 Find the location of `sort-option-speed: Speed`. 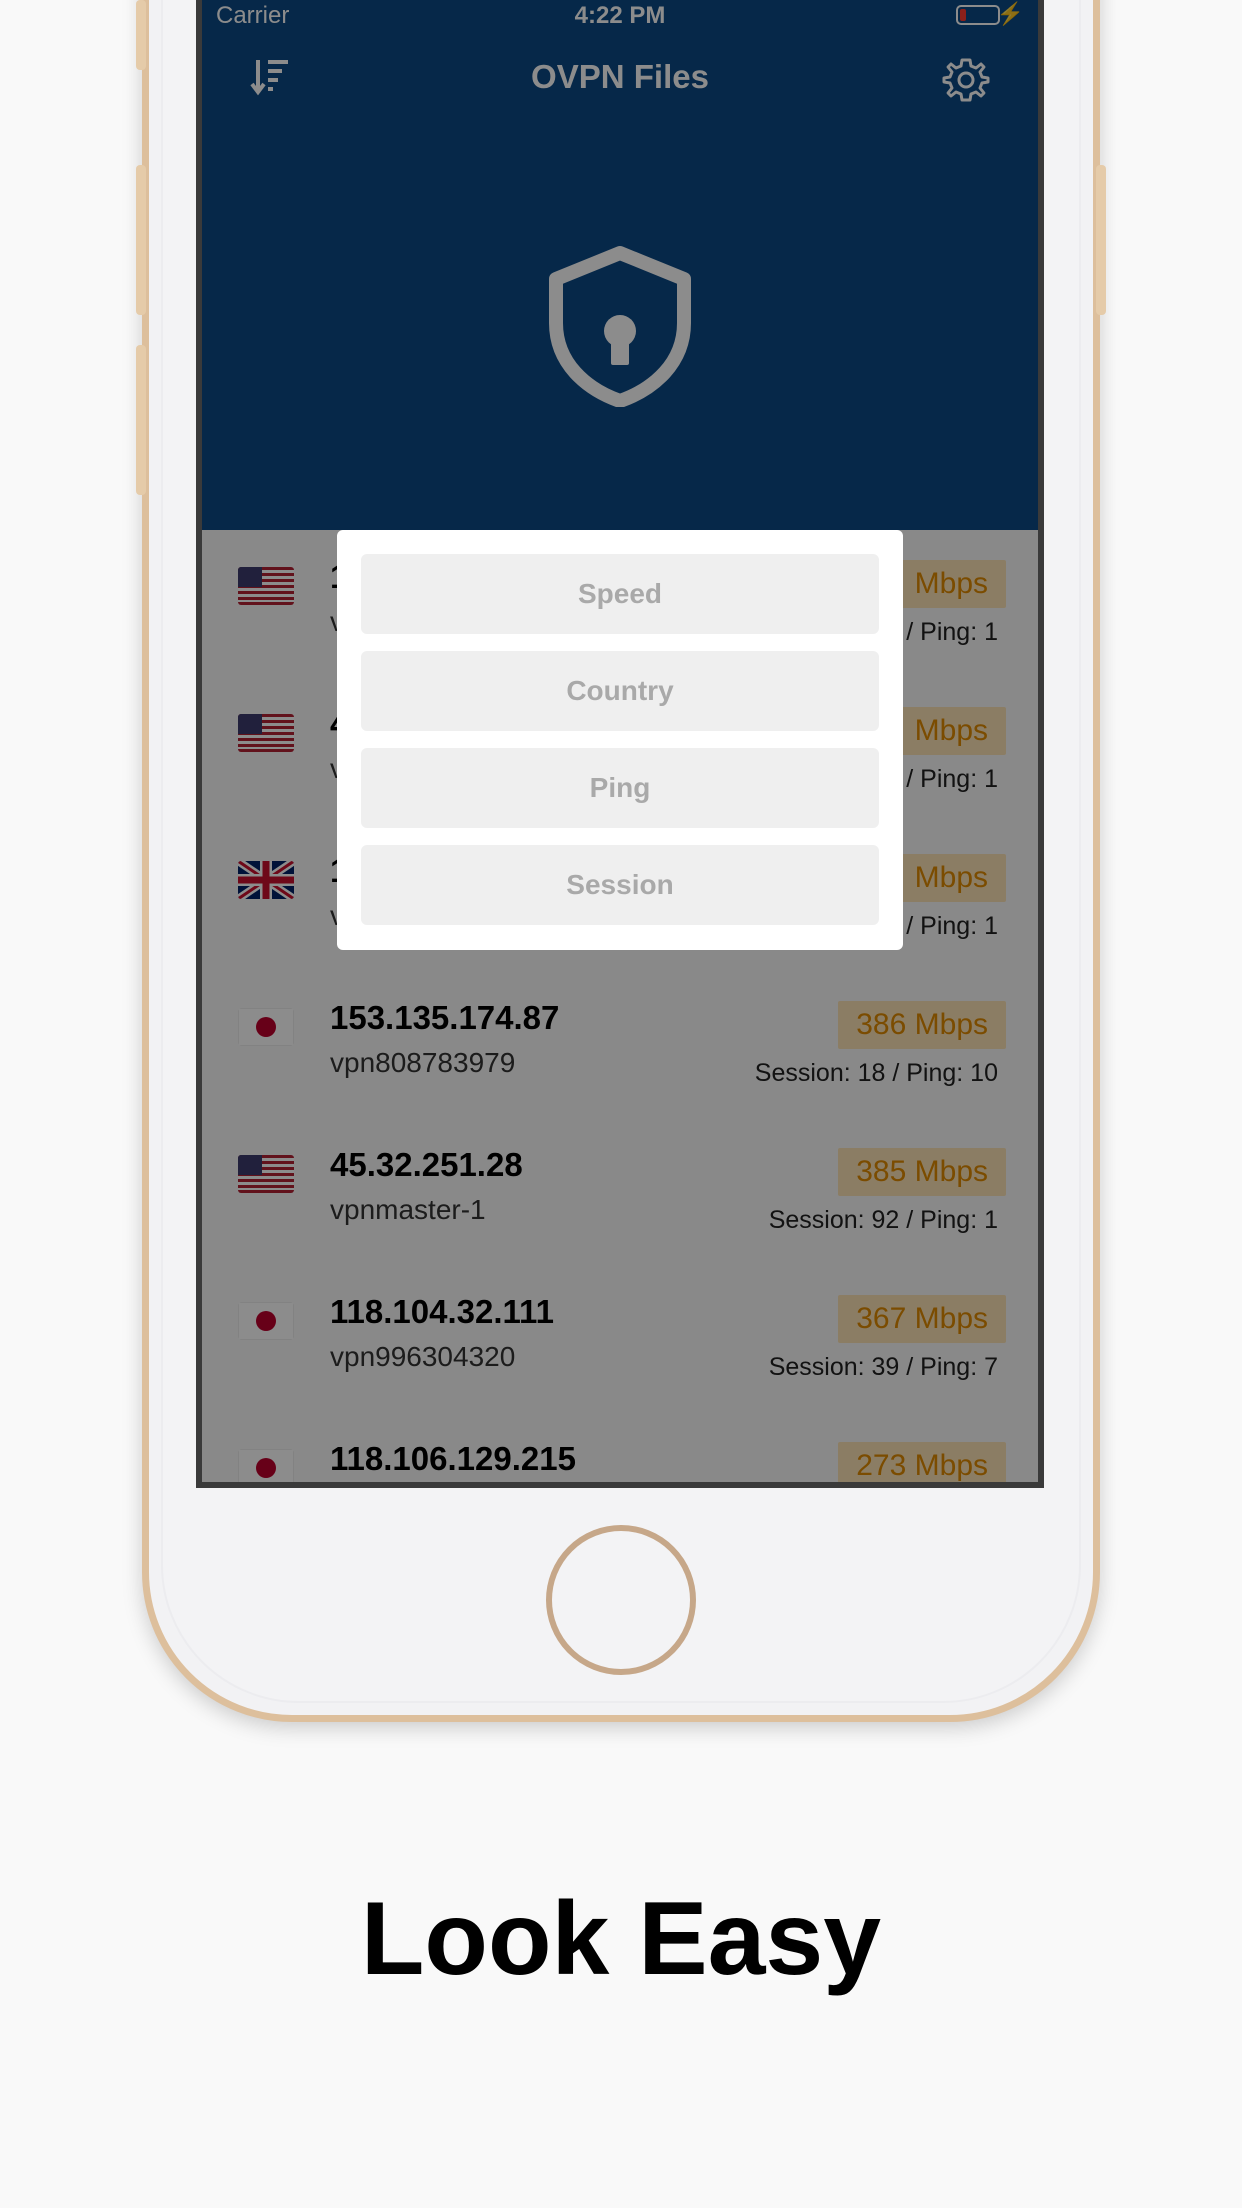

sort-option-speed: Speed is located at coordinates (620, 594).